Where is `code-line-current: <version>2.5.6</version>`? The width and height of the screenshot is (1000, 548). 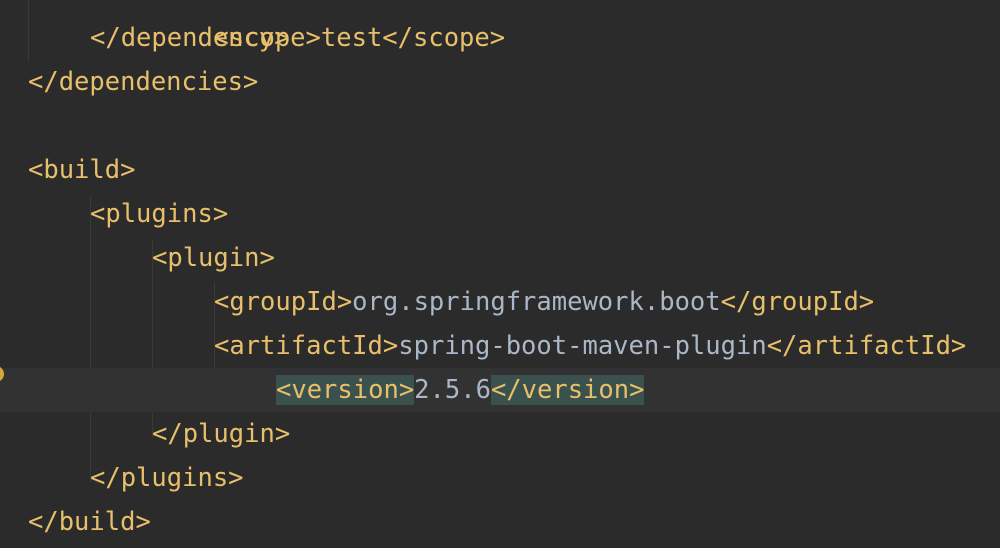 code-line-current: <version>2.5.6</version> is located at coordinates (500, 390).